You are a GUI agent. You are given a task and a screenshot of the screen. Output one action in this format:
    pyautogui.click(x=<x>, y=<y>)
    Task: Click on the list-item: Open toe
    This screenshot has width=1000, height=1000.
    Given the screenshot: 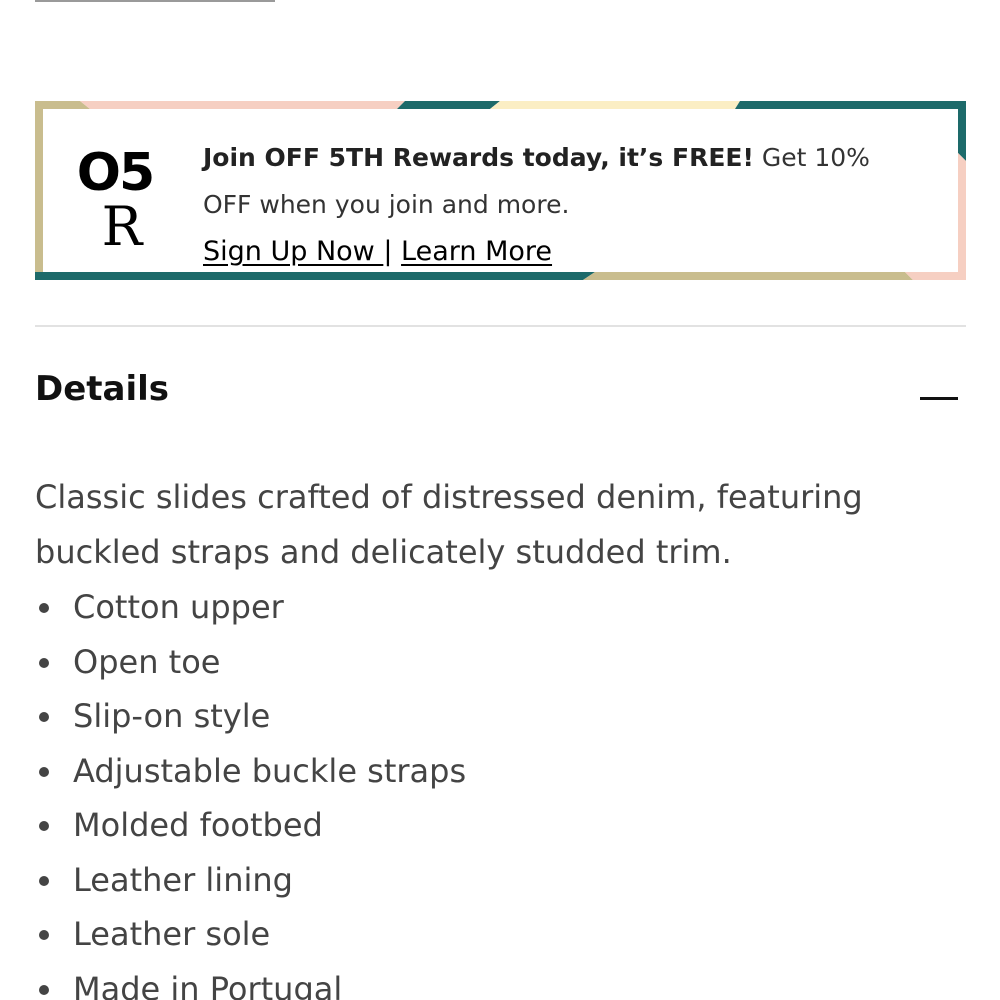 What is the action you would take?
    pyautogui.click(x=485, y=662)
    